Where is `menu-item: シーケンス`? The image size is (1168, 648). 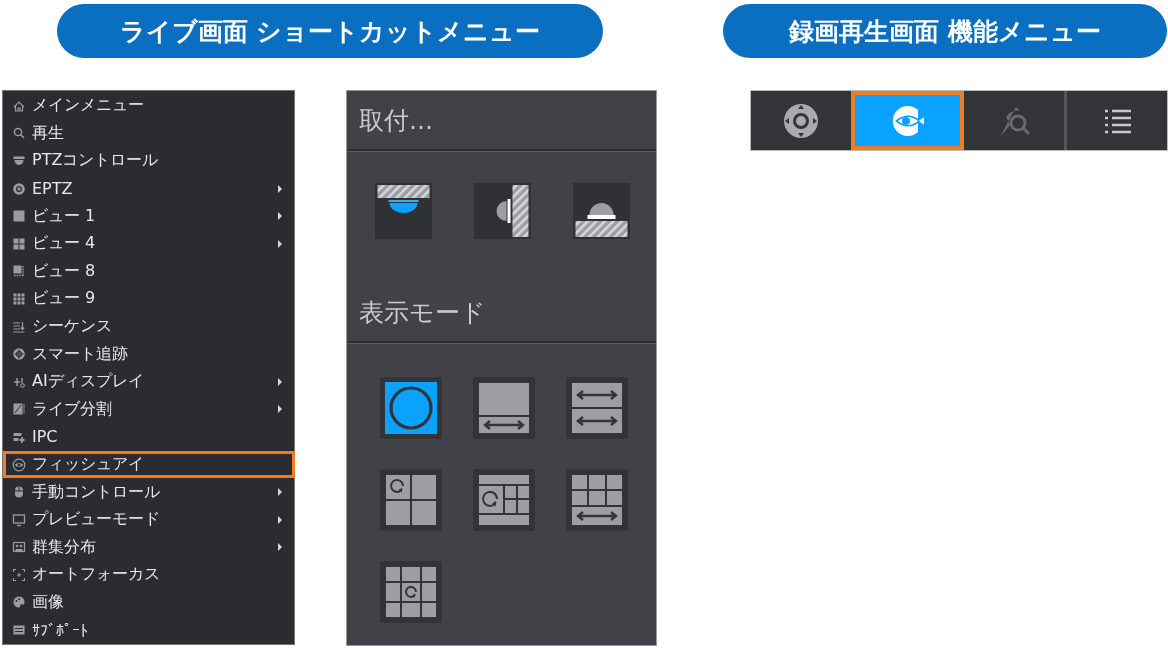 menu-item: シーケンス is located at coordinates (149, 326).